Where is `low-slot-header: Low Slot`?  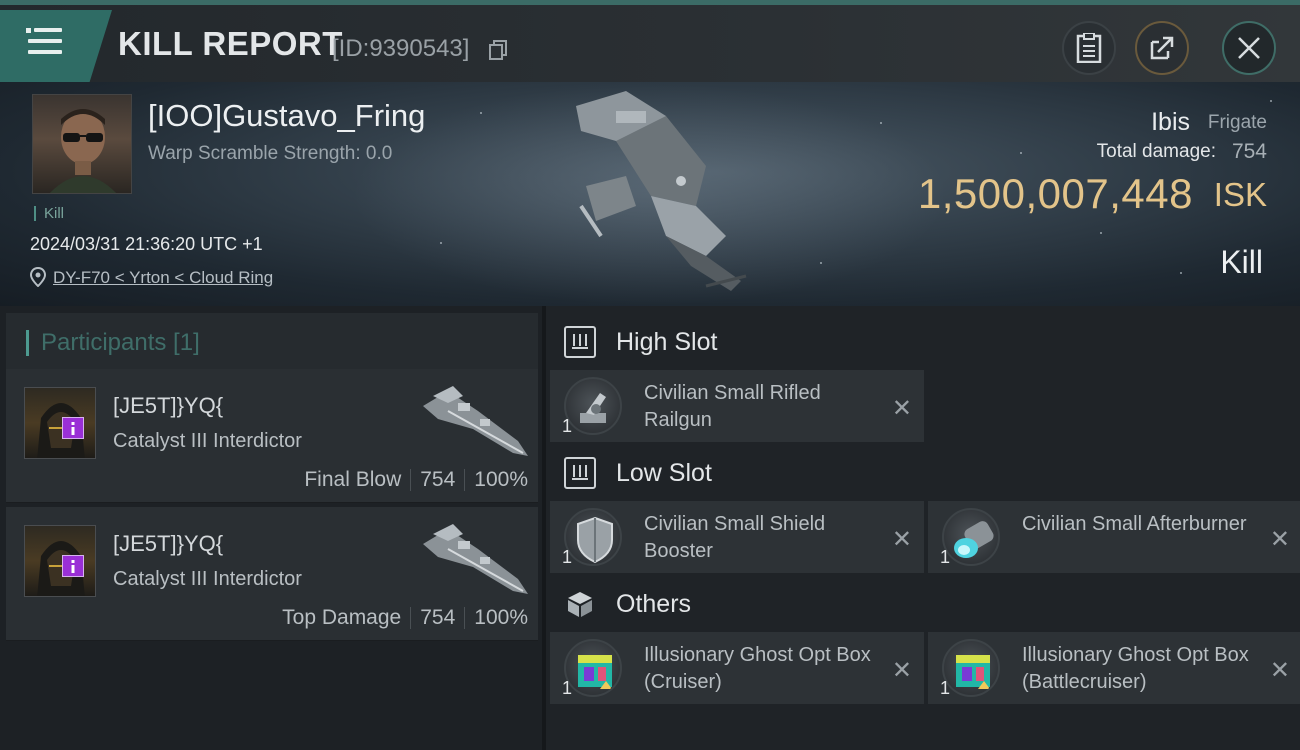
low-slot-header: Low Slot is located at coordinates (925, 473).